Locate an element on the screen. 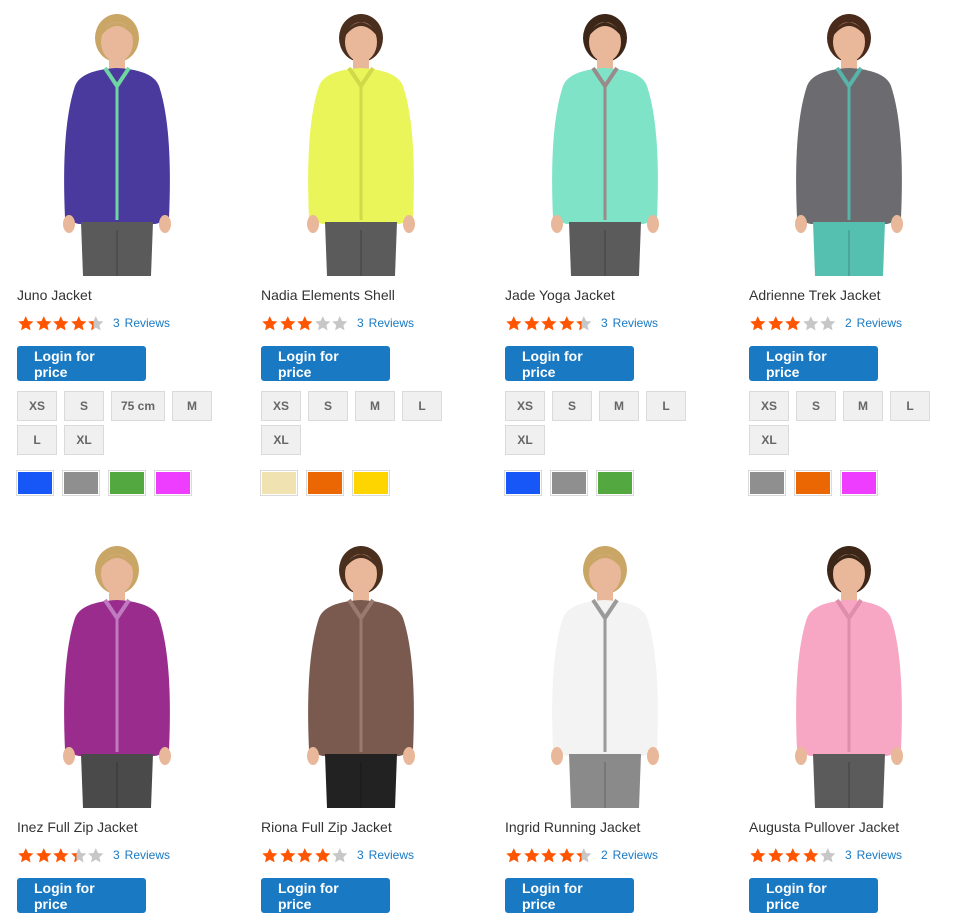 This screenshot has height=921, width=962. product-name: Jade Yoga Jacket is located at coordinates (560, 295).